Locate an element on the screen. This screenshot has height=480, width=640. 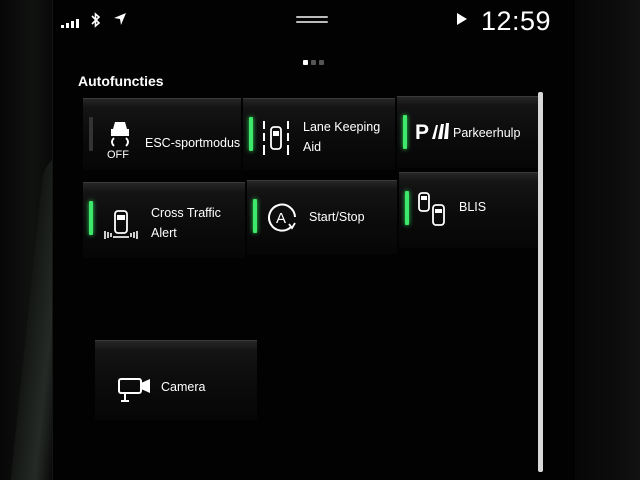
camera-icon is located at coordinates (135, 392).